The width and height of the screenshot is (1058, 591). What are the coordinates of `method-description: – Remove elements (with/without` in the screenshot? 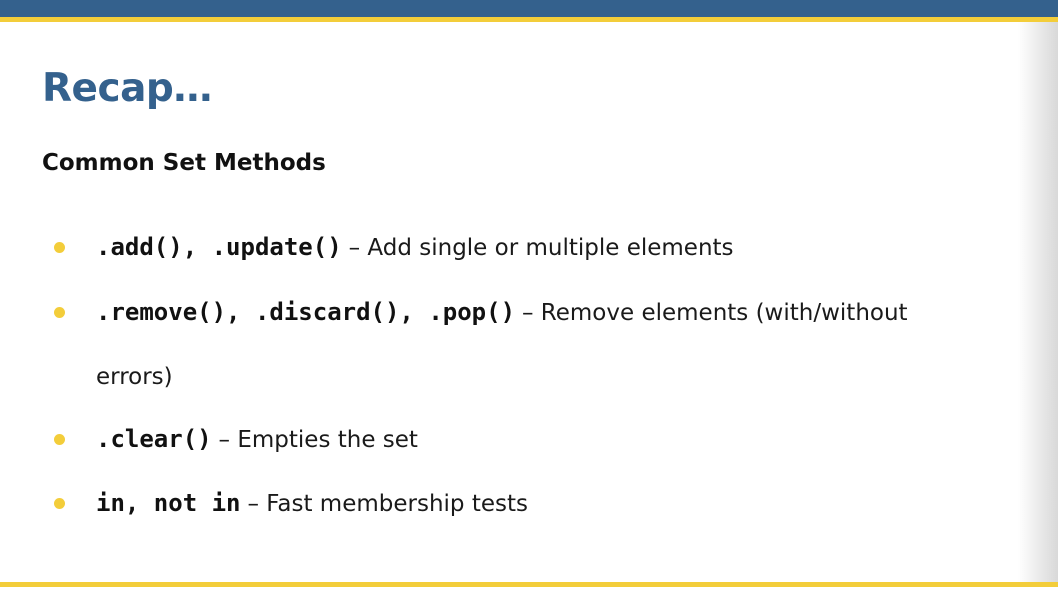 It's located at (714, 313).